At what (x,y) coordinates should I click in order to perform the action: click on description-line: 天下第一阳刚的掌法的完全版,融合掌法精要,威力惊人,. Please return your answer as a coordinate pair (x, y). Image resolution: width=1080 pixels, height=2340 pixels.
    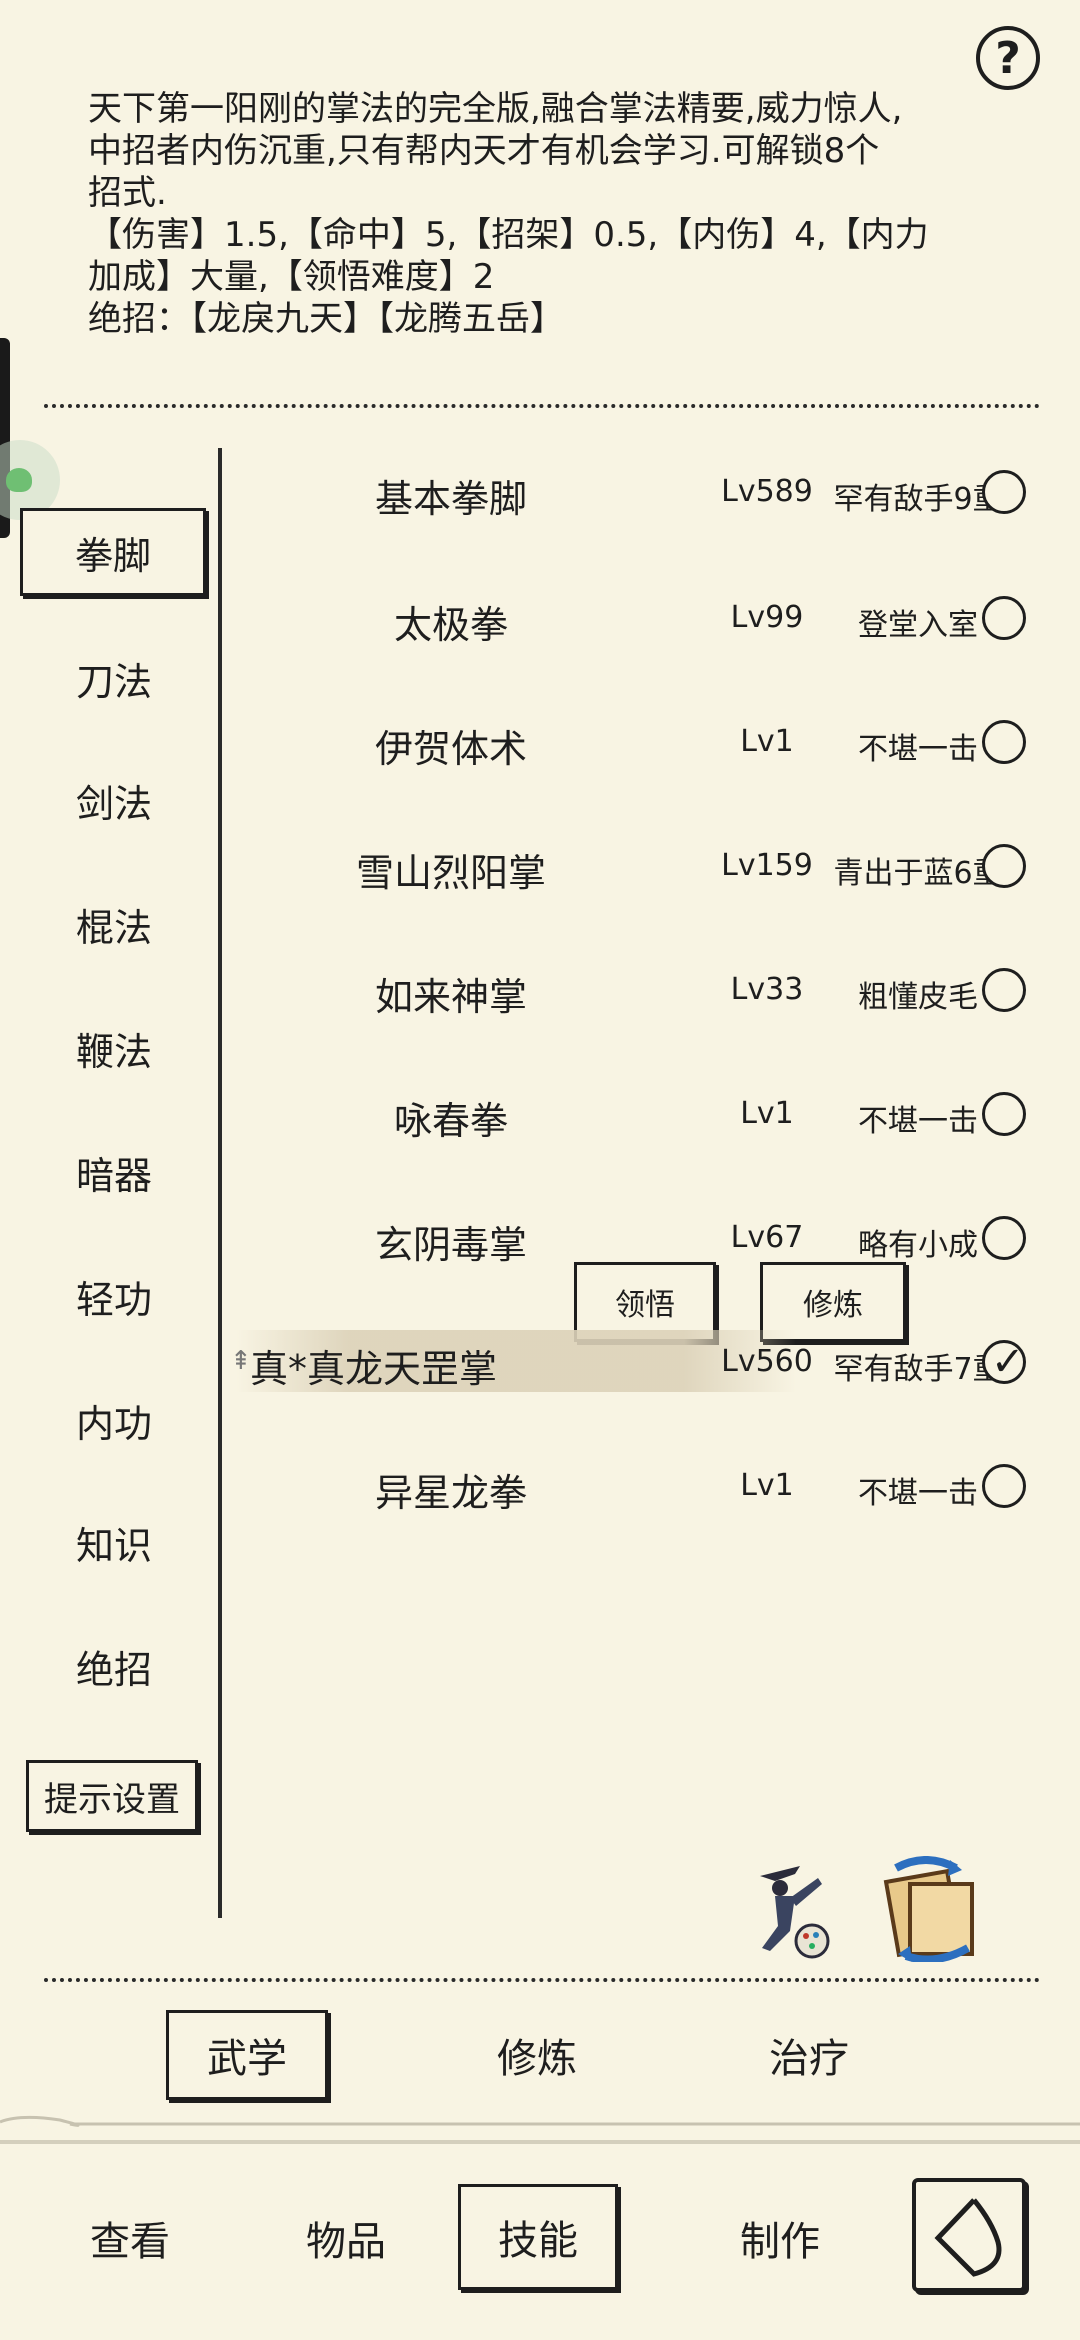
    Looking at the image, I should click on (495, 109).